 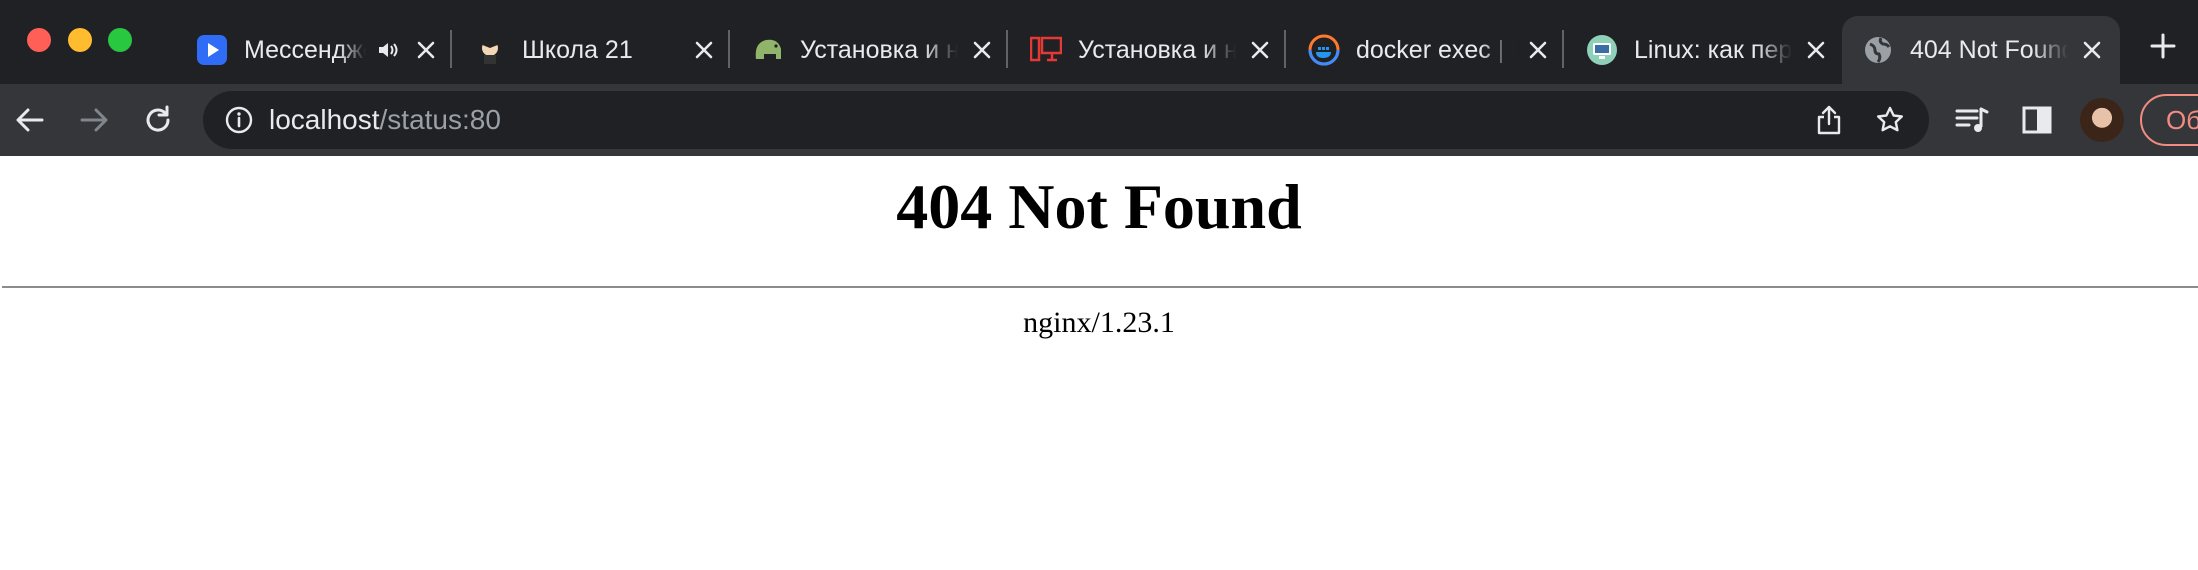 I want to click on url-text: localhost/status:80, so click(x=385, y=120).